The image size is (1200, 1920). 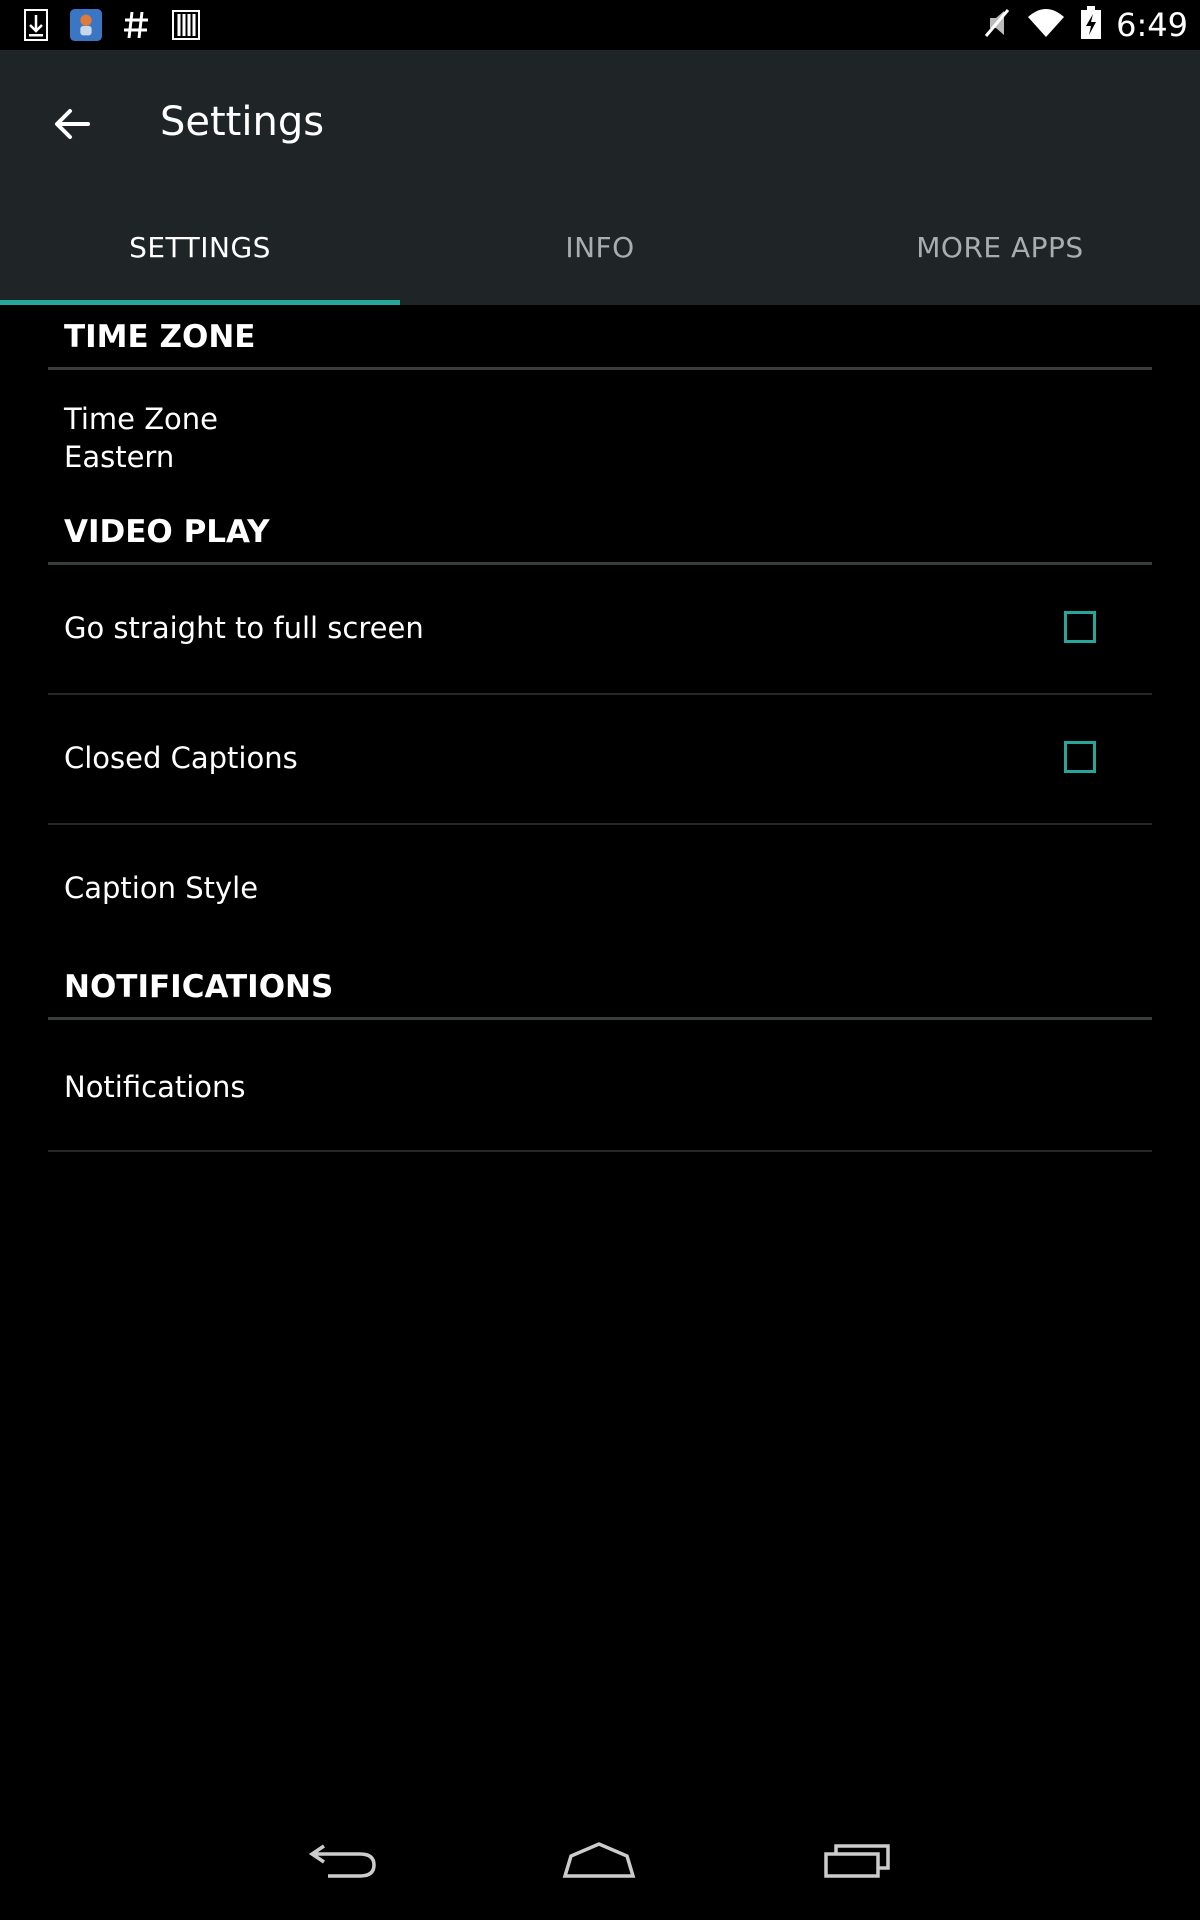 What do you see at coordinates (600, 987) in the screenshot?
I see `section-header-notifications: NOTIFICATIONS` at bounding box center [600, 987].